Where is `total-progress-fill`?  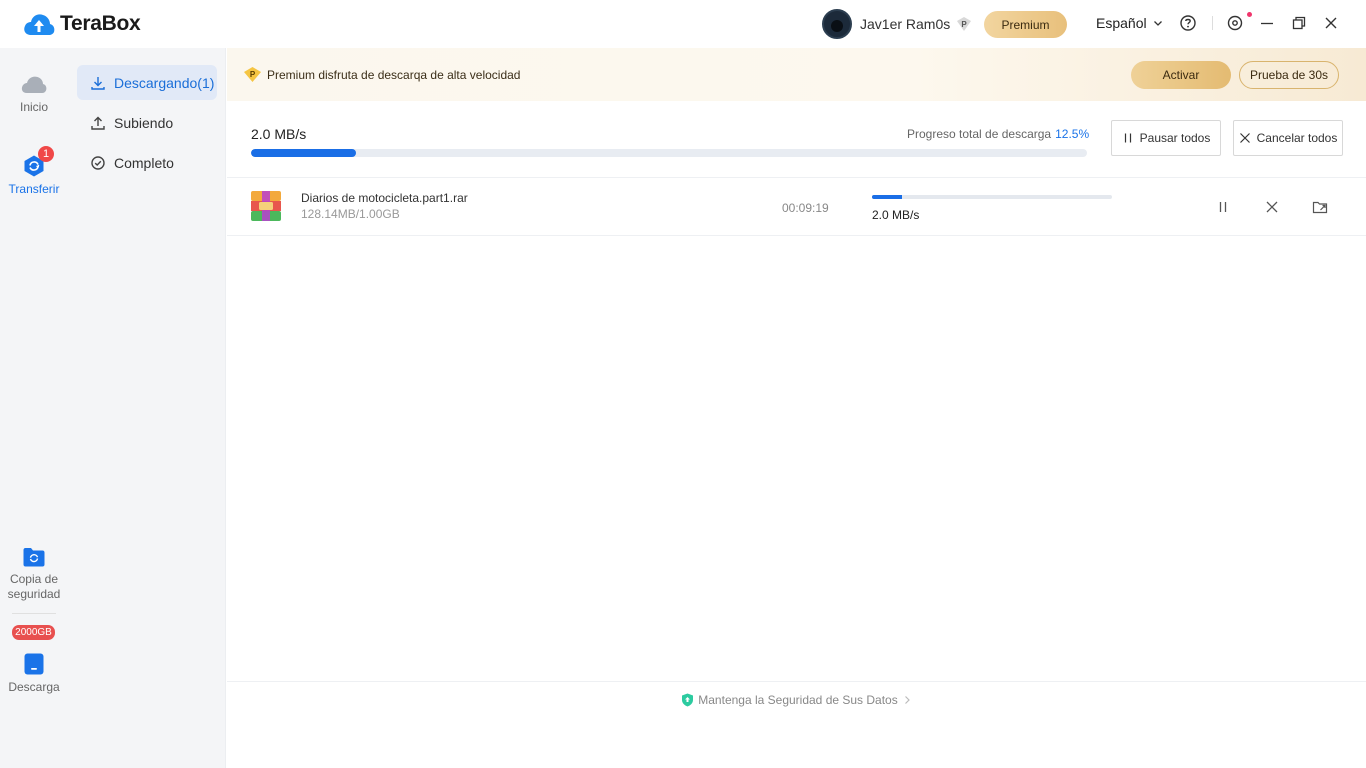 total-progress-fill is located at coordinates (303, 153).